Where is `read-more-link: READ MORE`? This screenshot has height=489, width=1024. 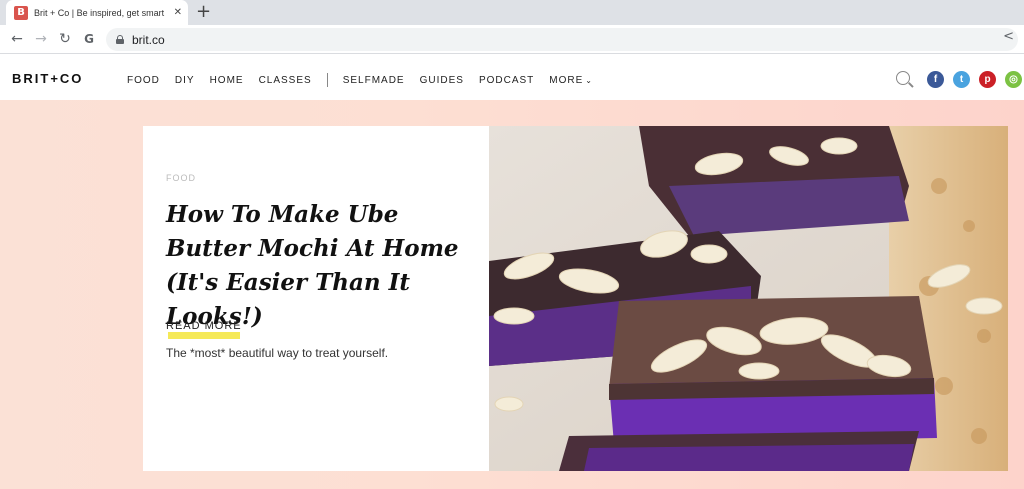
read-more-link: READ MORE is located at coordinates (204, 326).